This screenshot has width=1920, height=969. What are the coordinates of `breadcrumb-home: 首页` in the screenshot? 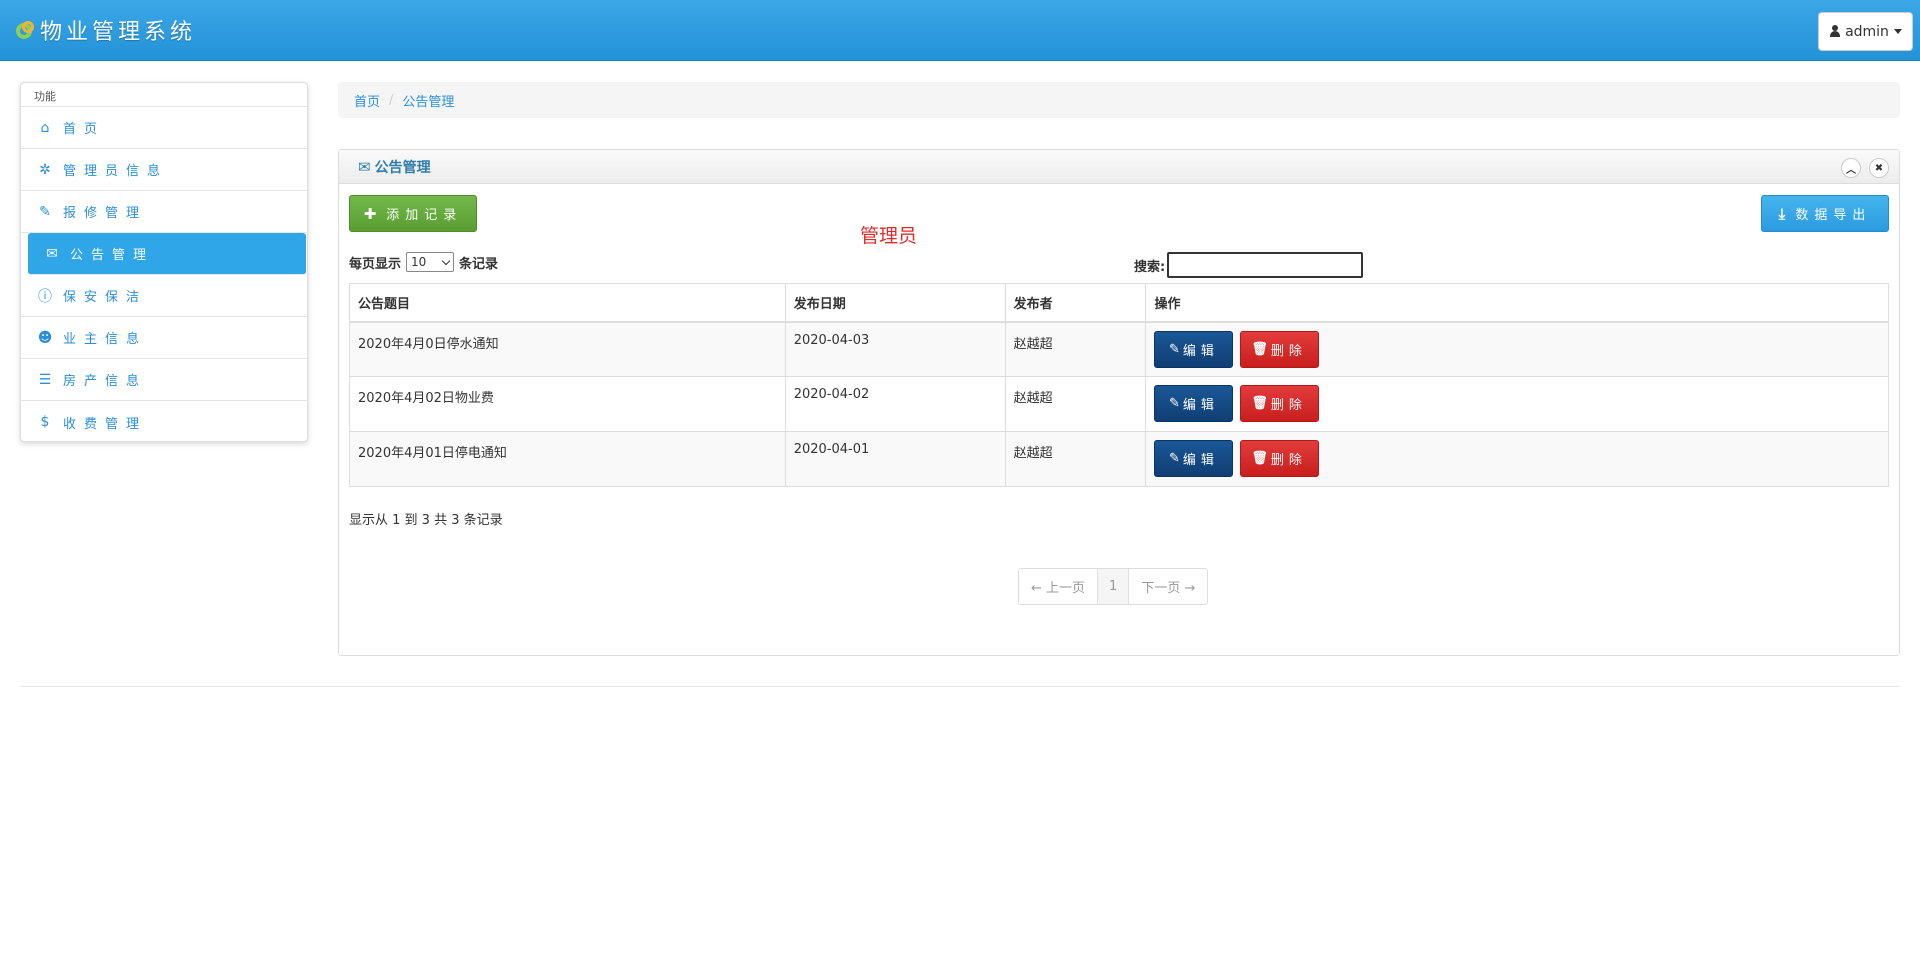 It's located at (367, 100).